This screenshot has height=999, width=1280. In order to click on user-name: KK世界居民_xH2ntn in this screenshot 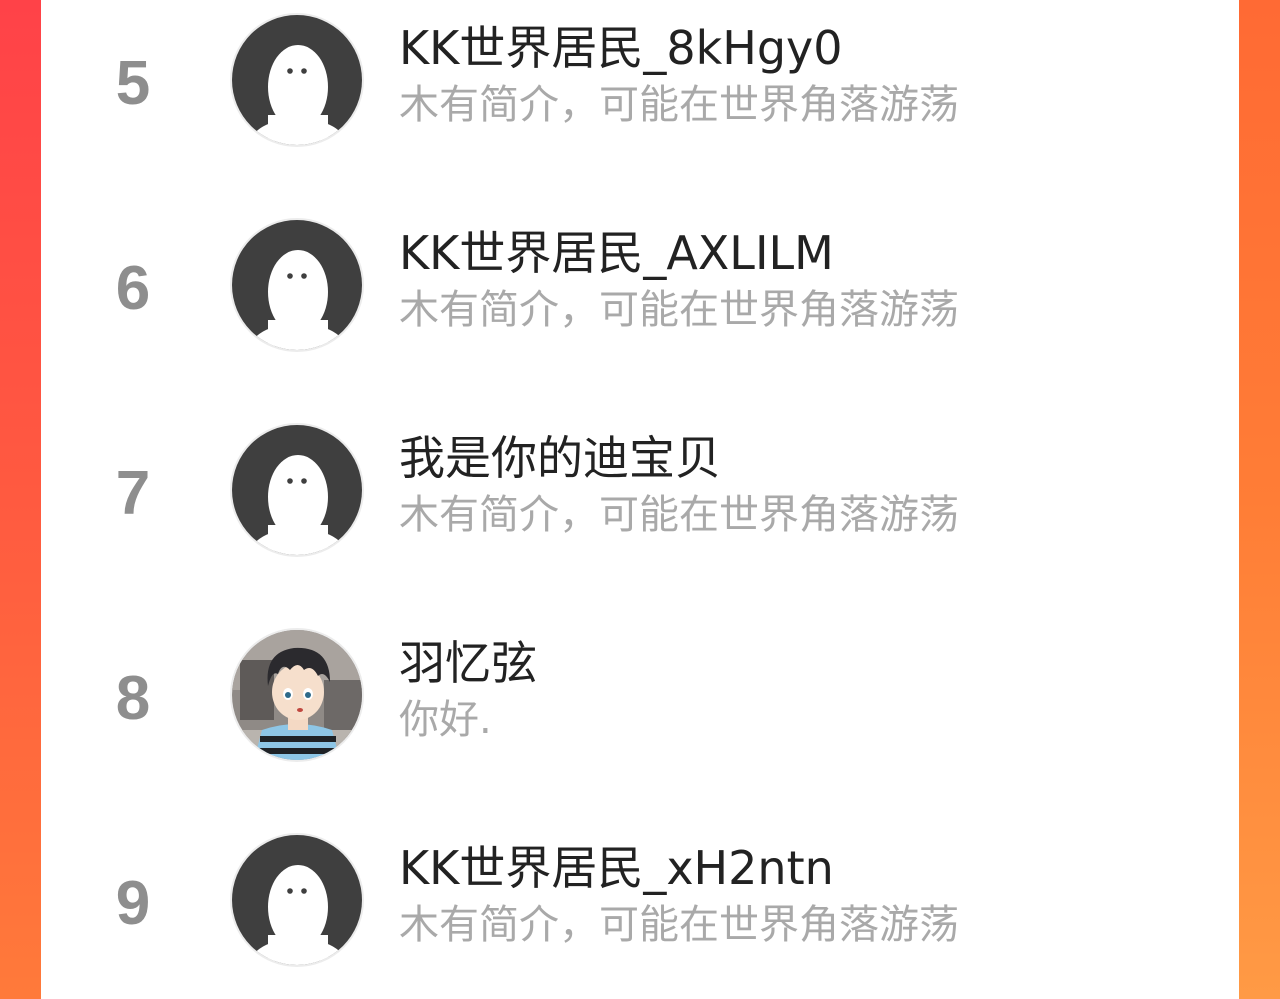, I will do `click(616, 868)`.